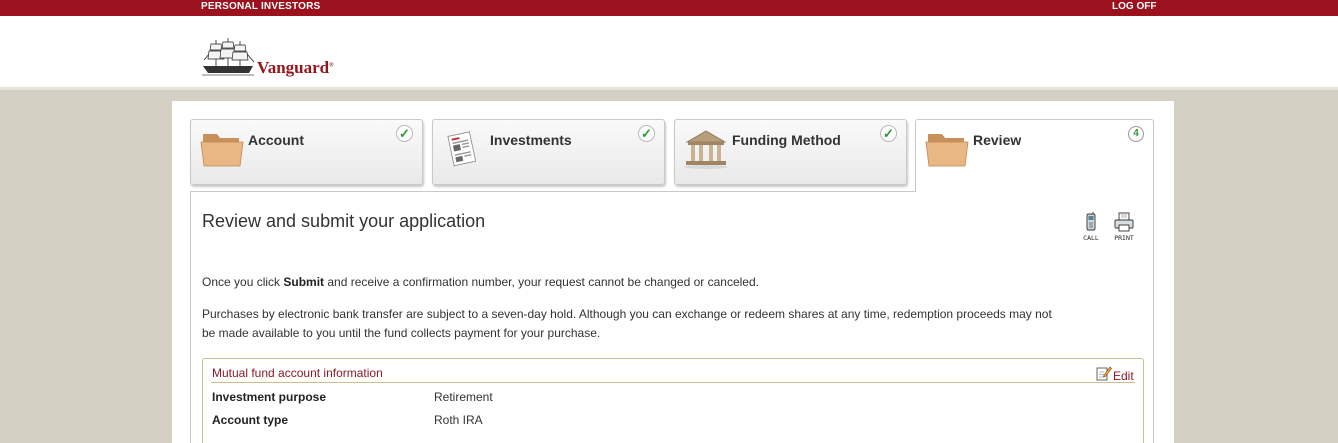 The image size is (1338, 443). Describe the element at coordinates (669, 8) in the screenshot. I see `top-bar: PERSONAL INVESTORS LOG OFF` at that location.